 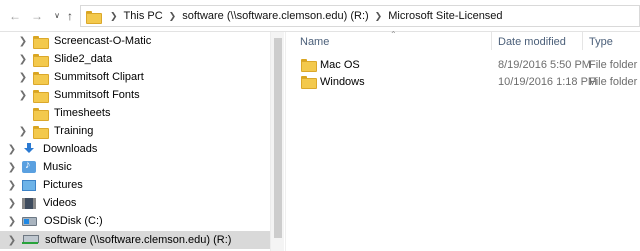 I want to click on music-icon, so click(x=29, y=166).